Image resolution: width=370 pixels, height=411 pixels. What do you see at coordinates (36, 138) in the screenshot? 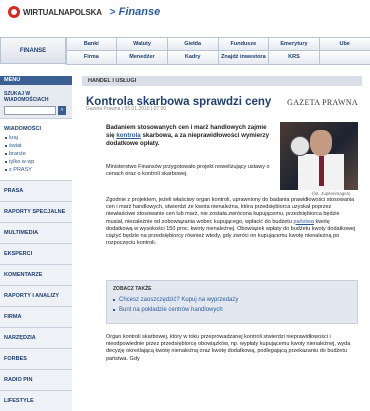
I see `sidebar-item-kraj: kraj` at bounding box center [36, 138].